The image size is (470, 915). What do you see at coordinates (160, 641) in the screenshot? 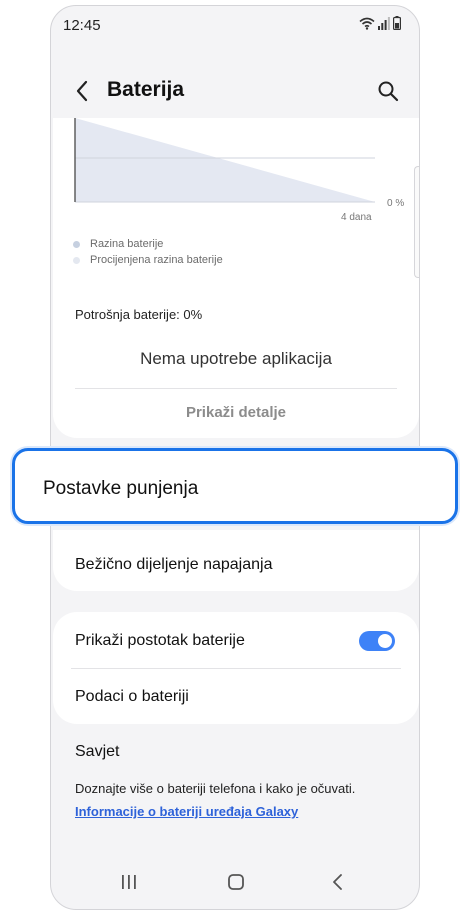
I see `show-battery-percentage-label: Prikaži postotak baterije` at bounding box center [160, 641].